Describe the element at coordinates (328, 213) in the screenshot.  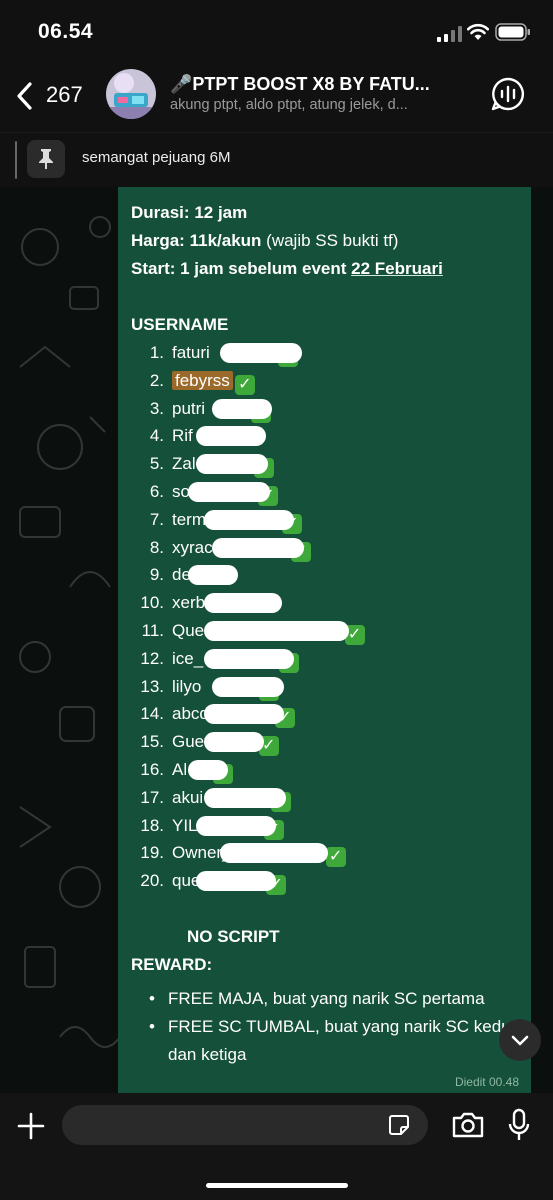
I see `duration-line: Durasi: 12 jam` at that location.